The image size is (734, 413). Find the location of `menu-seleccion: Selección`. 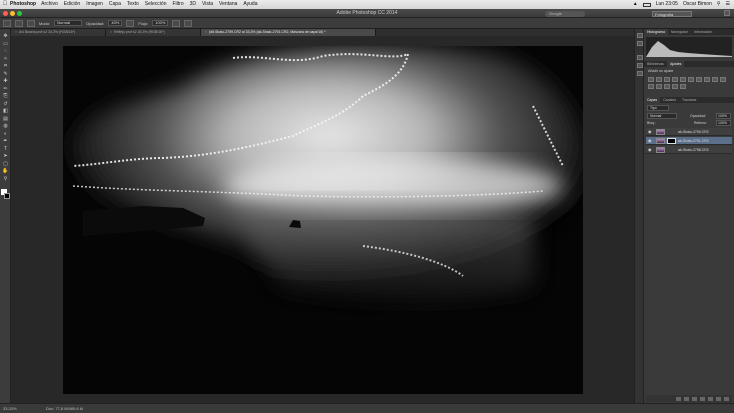

menu-seleccion: Selección is located at coordinates (156, 4).